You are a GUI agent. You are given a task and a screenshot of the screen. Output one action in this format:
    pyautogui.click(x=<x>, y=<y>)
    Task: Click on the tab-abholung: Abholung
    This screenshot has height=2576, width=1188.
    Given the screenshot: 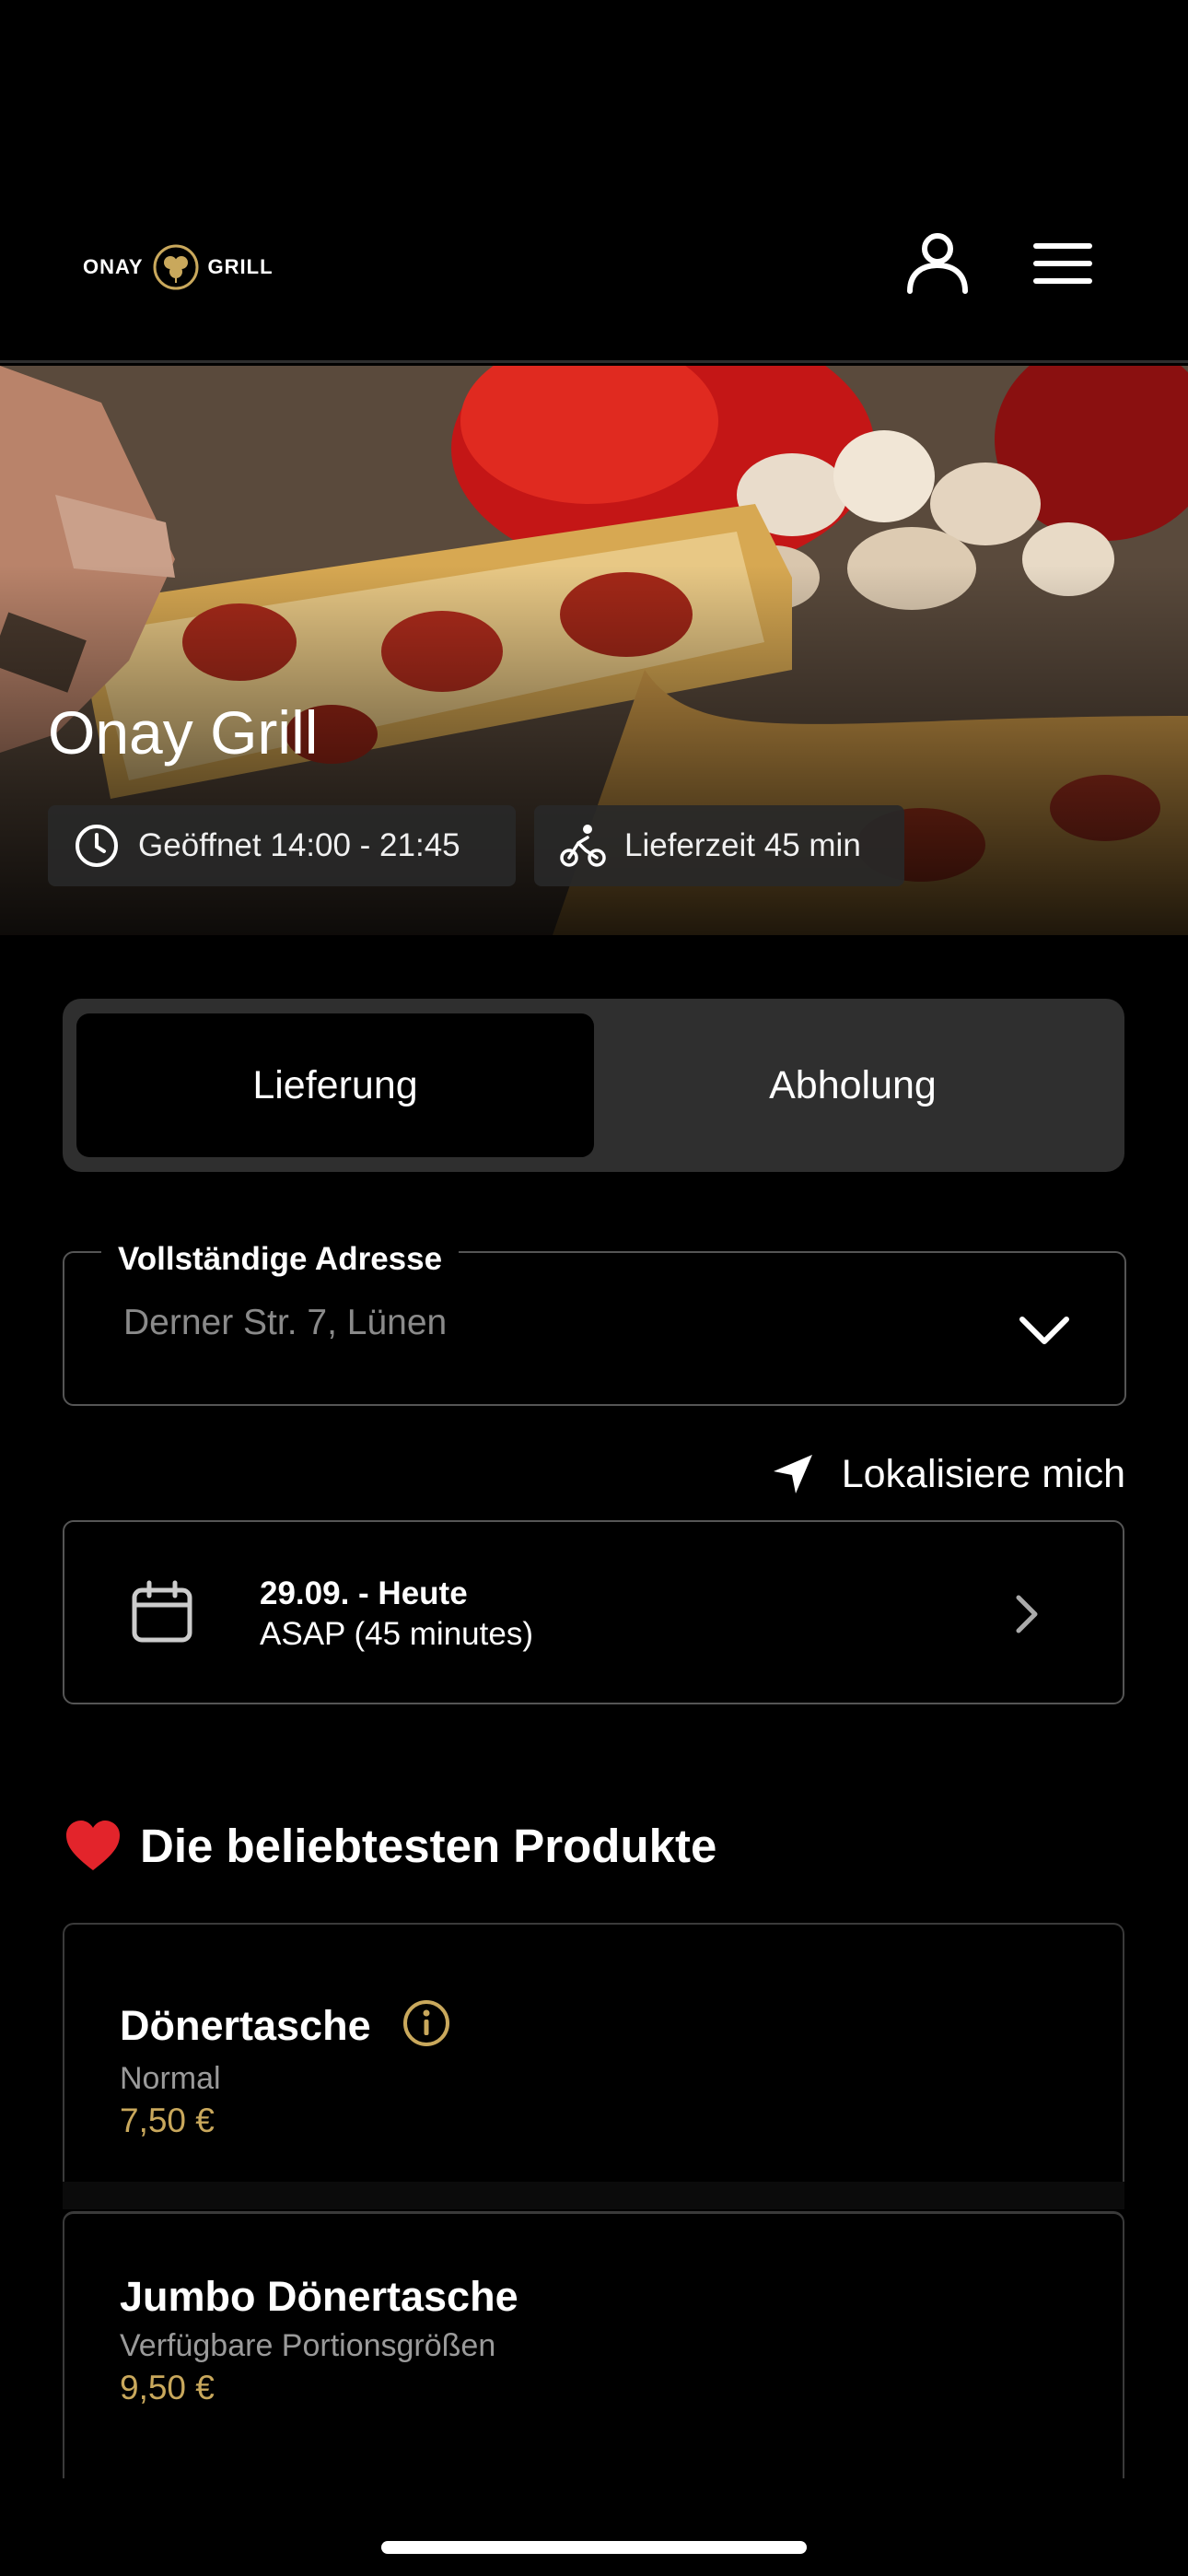 What is the action you would take?
    pyautogui.click(x=853, y=1085)
    